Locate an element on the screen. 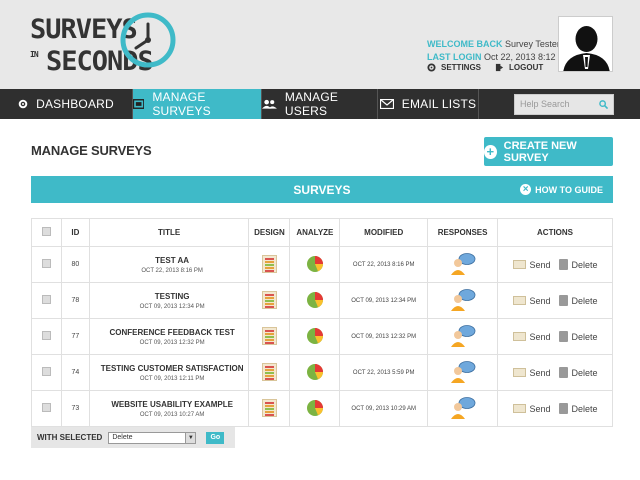 The image size is (640, 480). survey-icon is located at coordinates (139, 104).